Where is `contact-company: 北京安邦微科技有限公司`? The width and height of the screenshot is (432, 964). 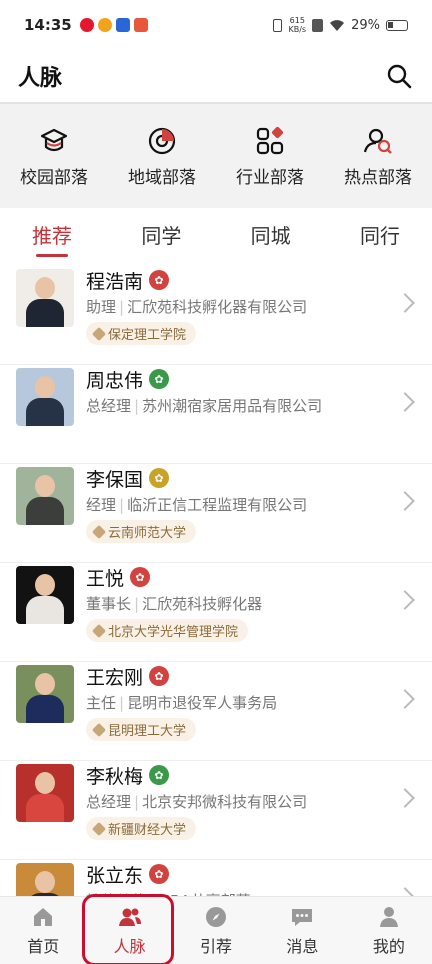
contact-company: 北京安邦微科技有限公司 is located at coordinates (225, 802).